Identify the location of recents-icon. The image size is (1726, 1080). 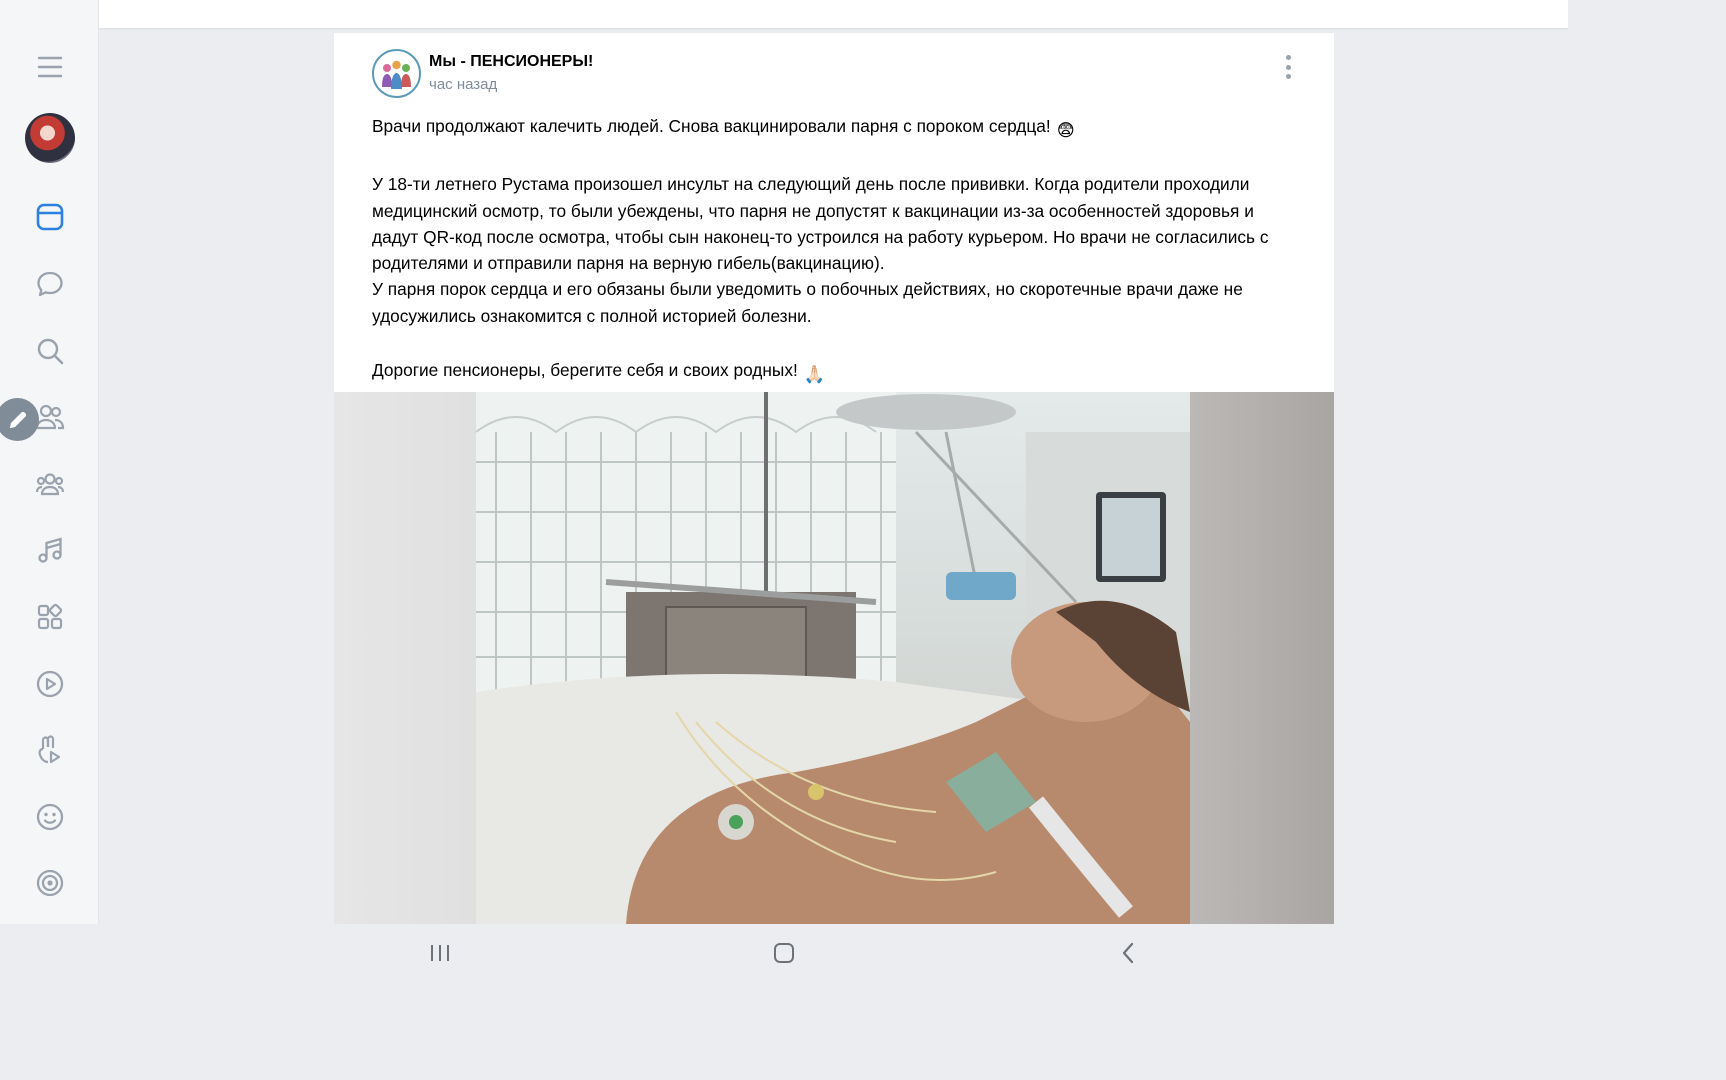
(440, 953).